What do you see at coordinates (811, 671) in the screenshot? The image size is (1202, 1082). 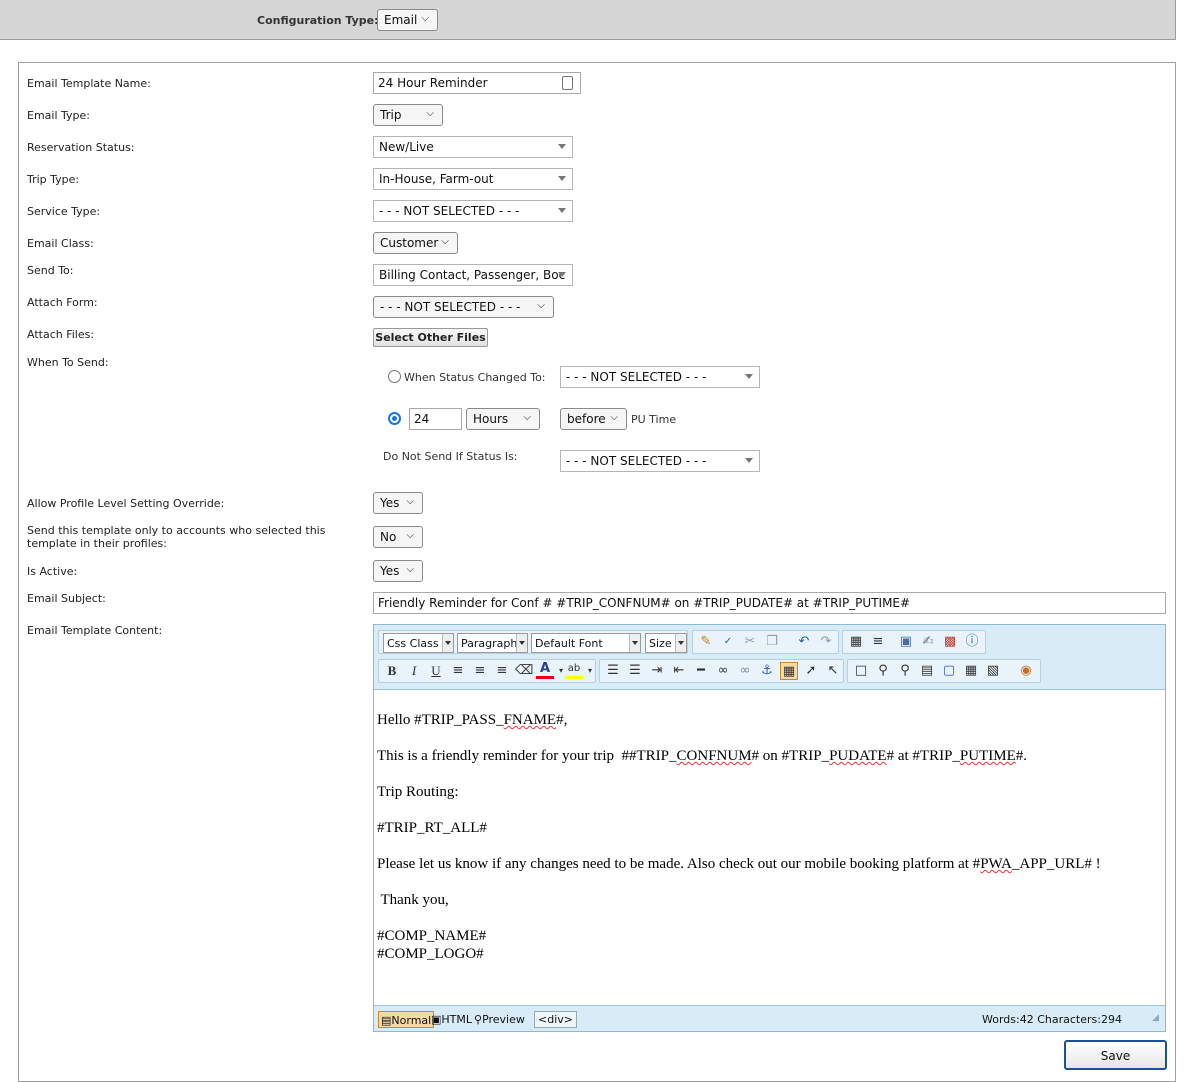 I see `insert-element-icon: ➚` at bounding box center [811, 671].